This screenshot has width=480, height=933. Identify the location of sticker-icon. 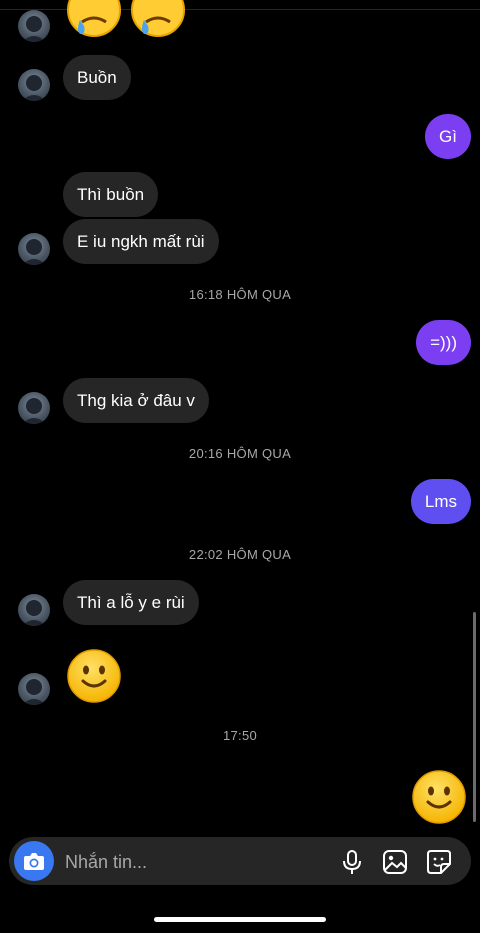
(439, 862).